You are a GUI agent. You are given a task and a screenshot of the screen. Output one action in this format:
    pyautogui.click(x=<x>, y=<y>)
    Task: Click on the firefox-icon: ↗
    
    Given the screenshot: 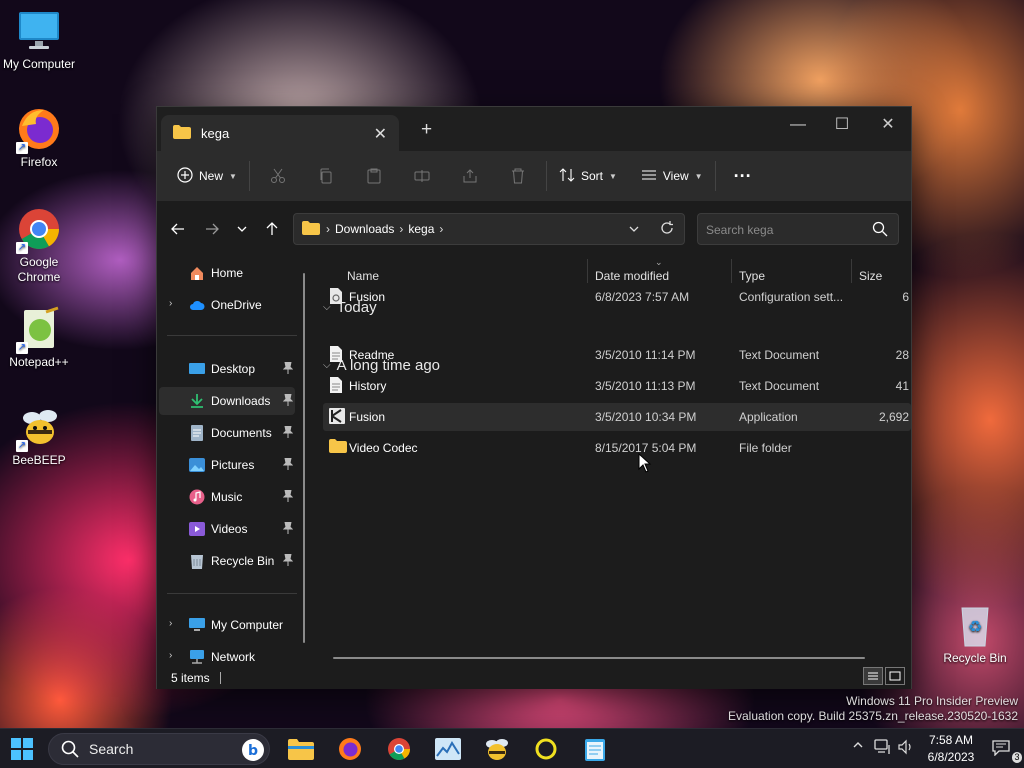 What is the action you would take?
    pyautogui.click(x=39, y=130)
    